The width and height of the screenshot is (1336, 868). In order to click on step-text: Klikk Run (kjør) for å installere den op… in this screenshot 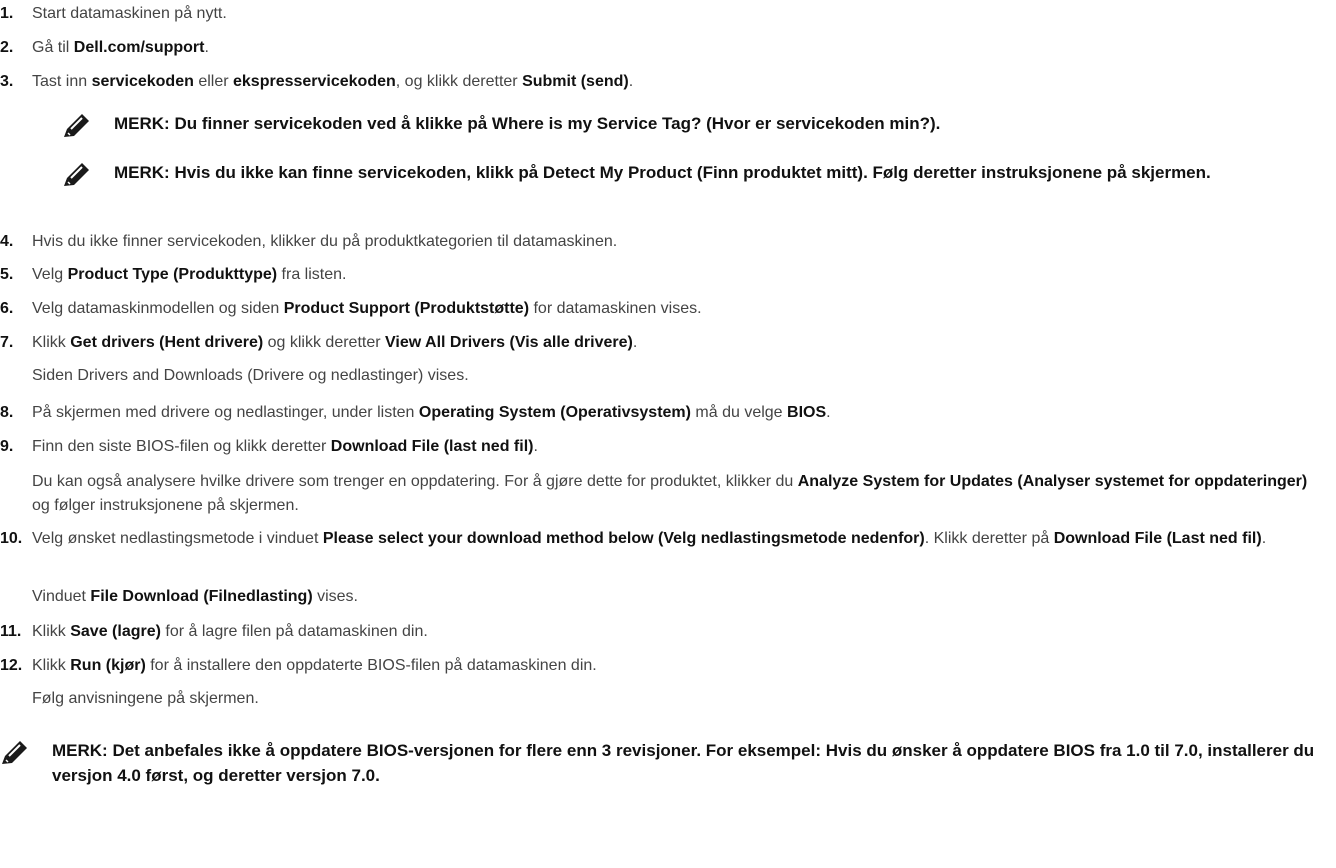, I will do `click(680, 665)`.